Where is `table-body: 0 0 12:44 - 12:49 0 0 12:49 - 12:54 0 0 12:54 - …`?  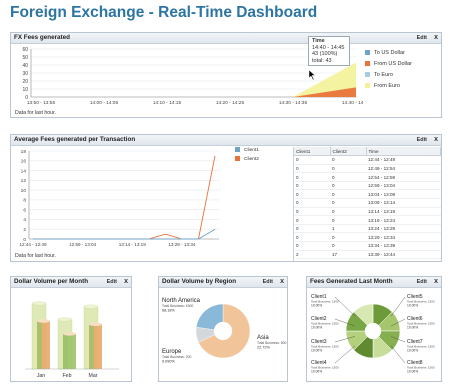 table-body: 0 0 12:44 - 12:49 0 0 12:49 - 12:54 0 0 12:54 - … is located at coordinates (367, 207).